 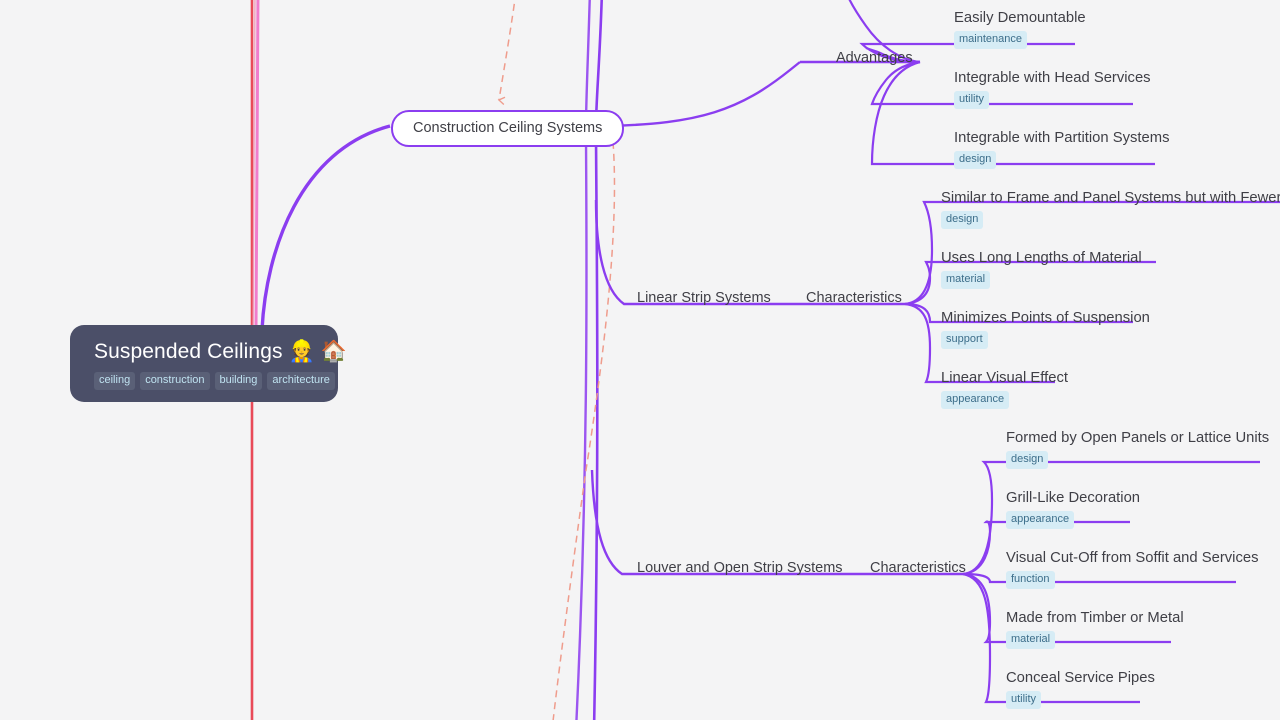 I want to click on leaf-title: Visual Cut-Off from Soffit and Services, so click(x=1132, y=558).